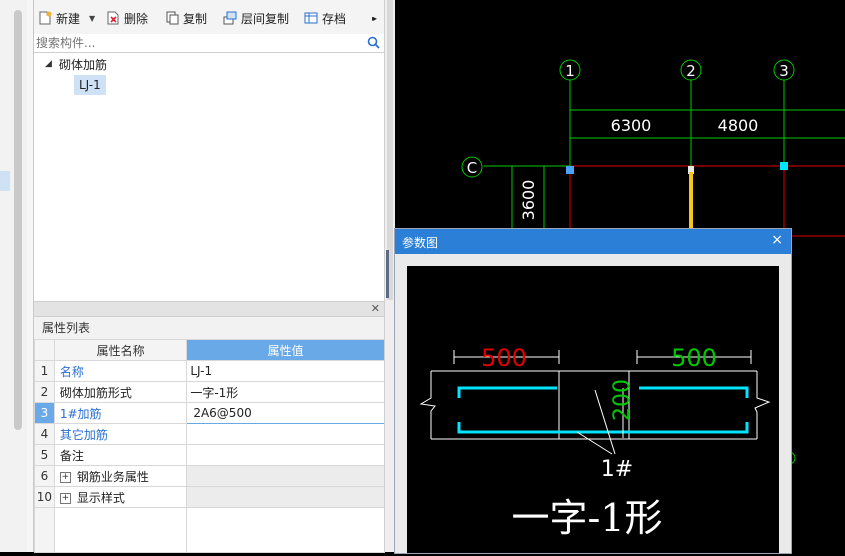 The image size is (845, 556). Describe the element at coordinates (617, 469) in the screenshot. I see `rebar-label: 1#` at that location.